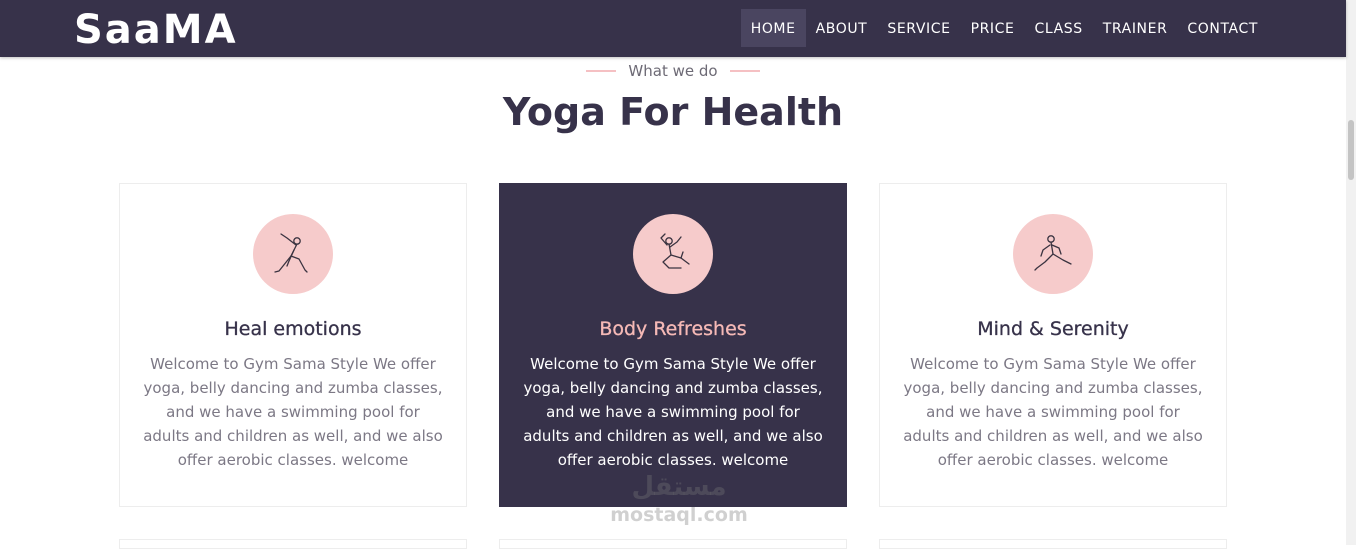 The height and width of the screenshot is (549, 1356). I want to click on nav-class: CLASS, so click(1058, 28).